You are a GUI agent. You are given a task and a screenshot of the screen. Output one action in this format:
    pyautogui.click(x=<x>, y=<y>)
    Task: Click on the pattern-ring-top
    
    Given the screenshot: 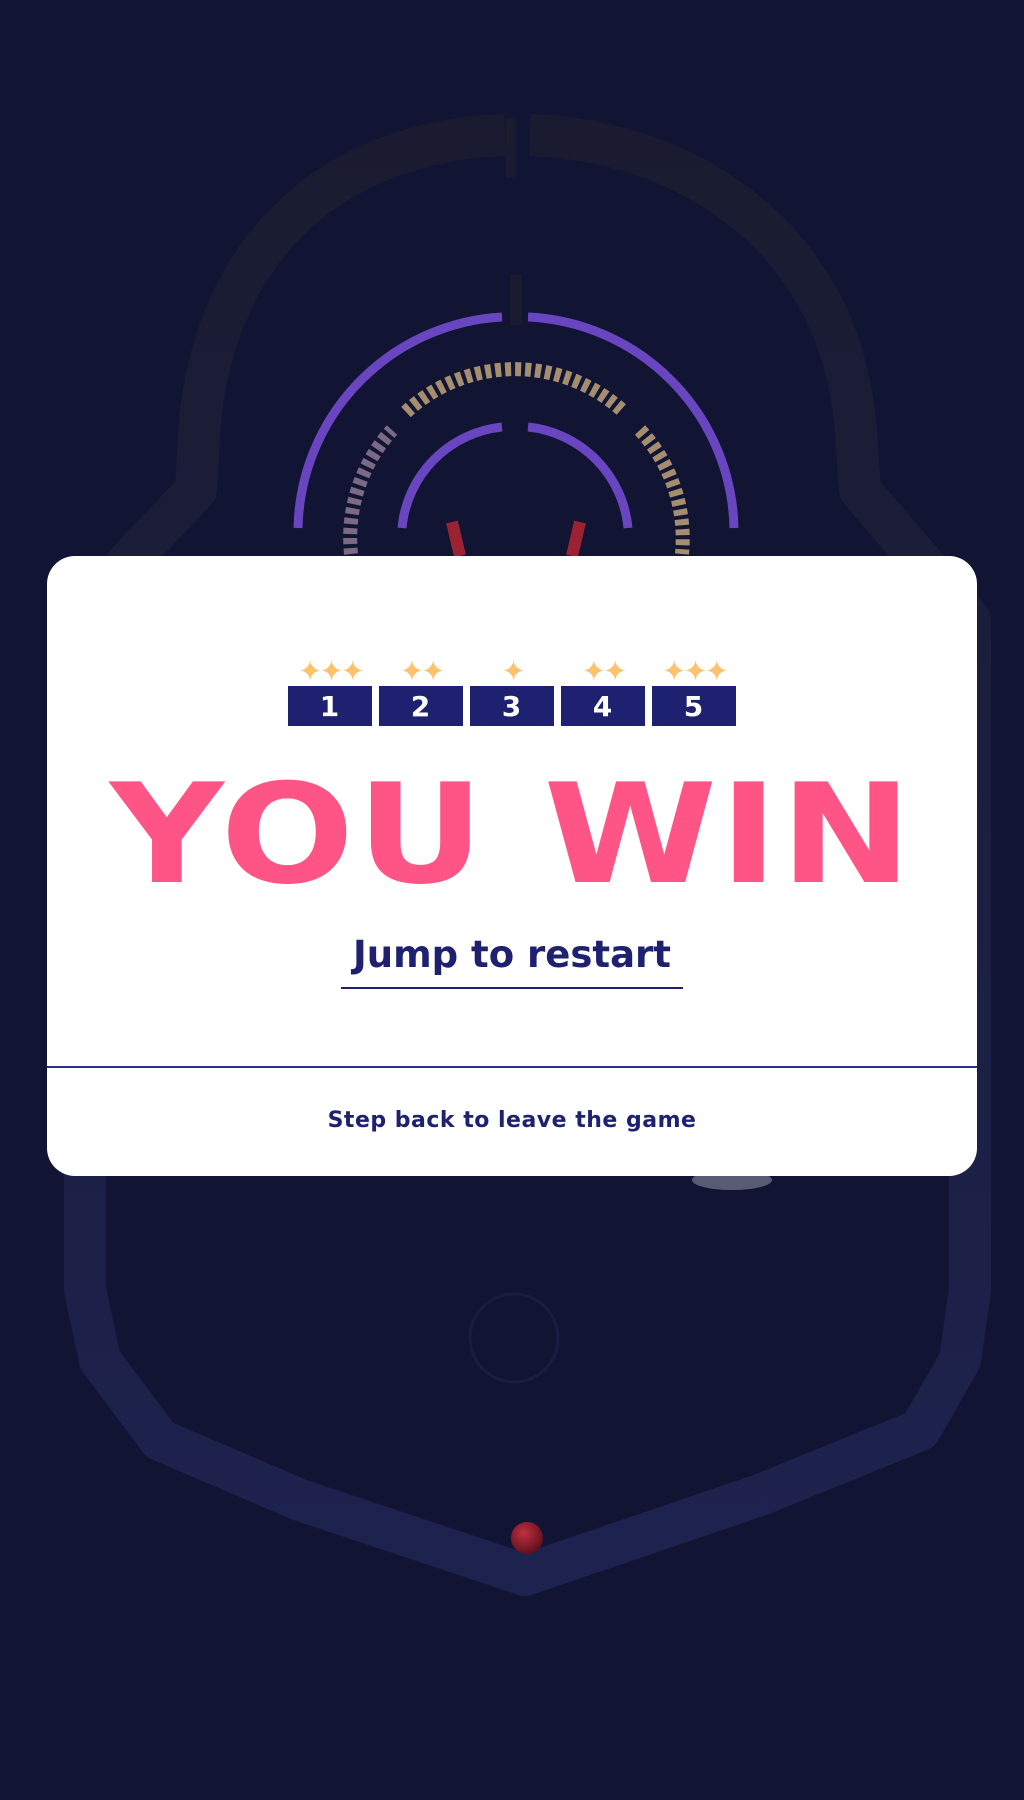 What is the action you would take?
    pyautogui.click(x=515, y=390)
    